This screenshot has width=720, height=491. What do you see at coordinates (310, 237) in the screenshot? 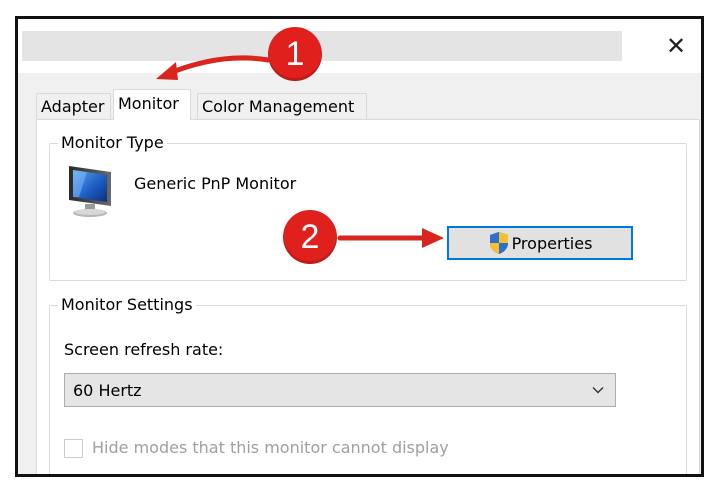
I see `annotation-badge-2: 2` at bounding box center [310, 237].